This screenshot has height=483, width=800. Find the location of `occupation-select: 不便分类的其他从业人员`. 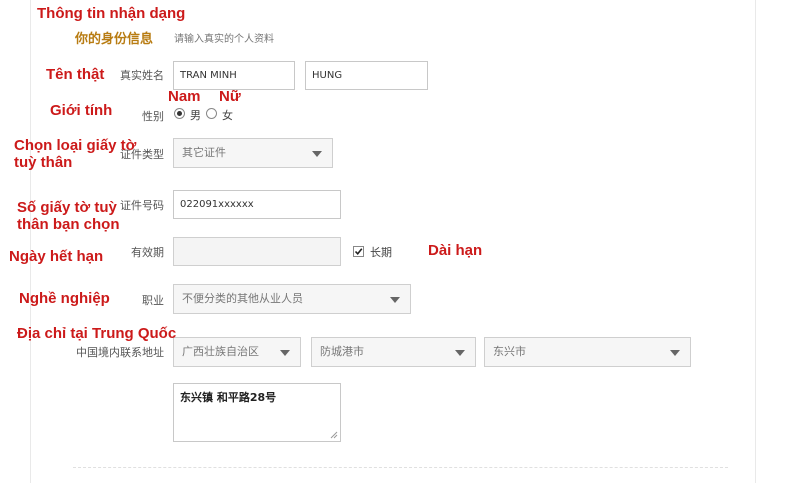

occupation-select: 不便分类的其他从业人员 is located at coordinates (292, 299).